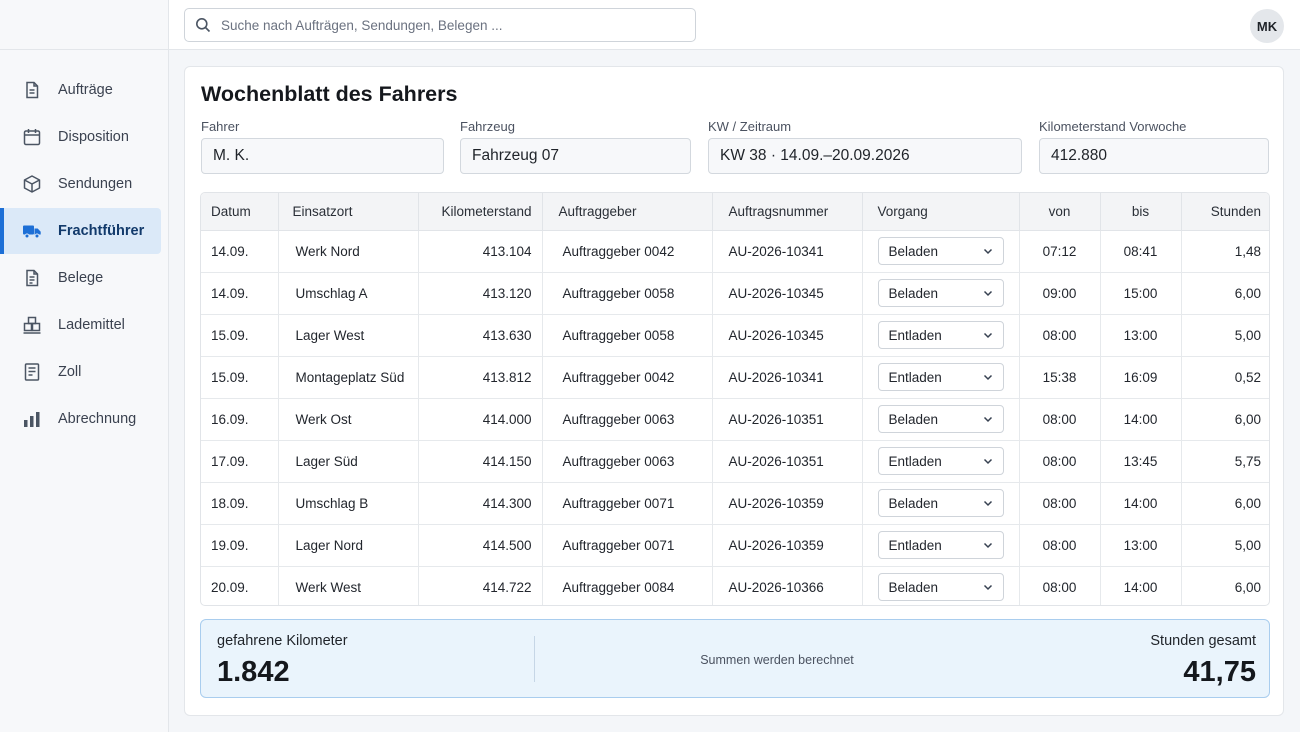 The width and height of the screenshot is (1300, 732). What do you see at coordinates (85, 90) in the screenshot?
I see `sidebar-item-label: Aufträge` at bounding box center [85, 90].